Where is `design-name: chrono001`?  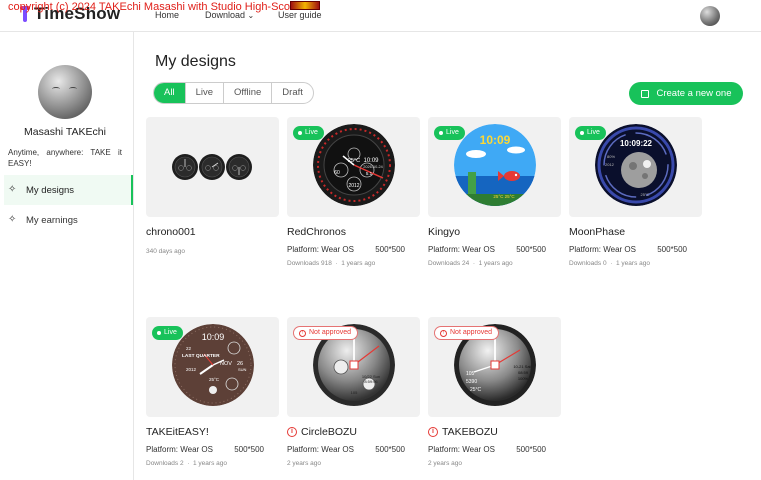
design-name: chrono001 is located at coordinates (212, 232).